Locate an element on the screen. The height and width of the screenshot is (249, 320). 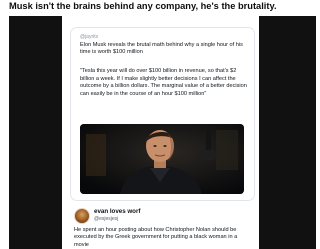
reply-author-name: evan loves worf is located at coordinates (117, 211).